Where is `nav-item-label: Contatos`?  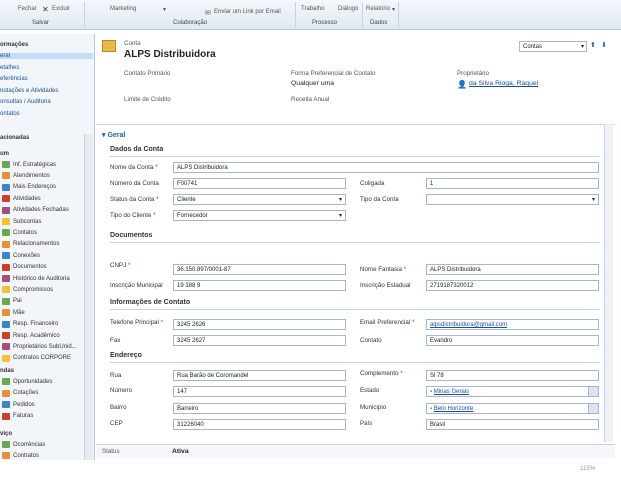 nav-item-label: Contatos is located at coordinates (25, 232).